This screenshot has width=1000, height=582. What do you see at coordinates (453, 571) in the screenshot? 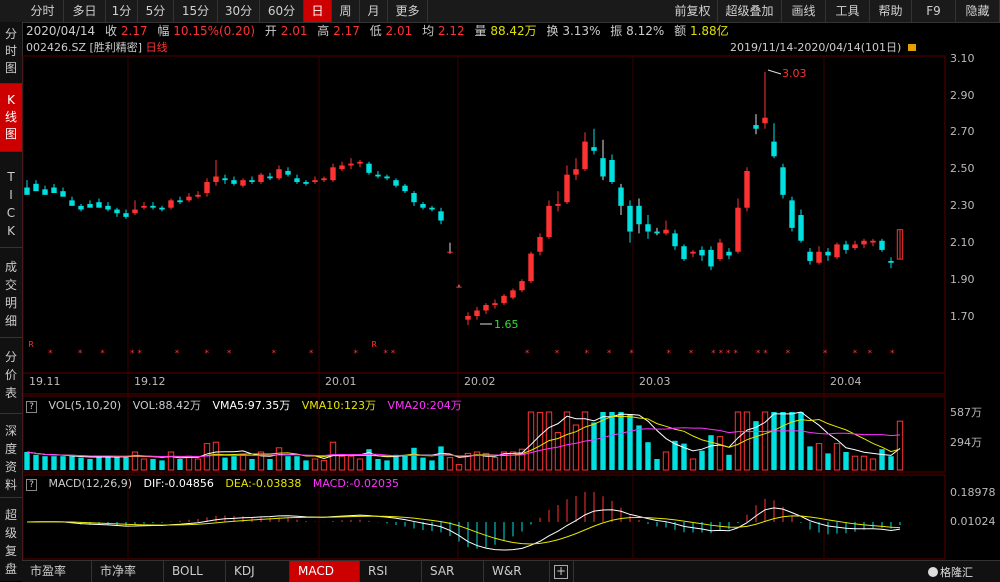
I see `tab-sar: SAR` at bounding box center [453, 571].